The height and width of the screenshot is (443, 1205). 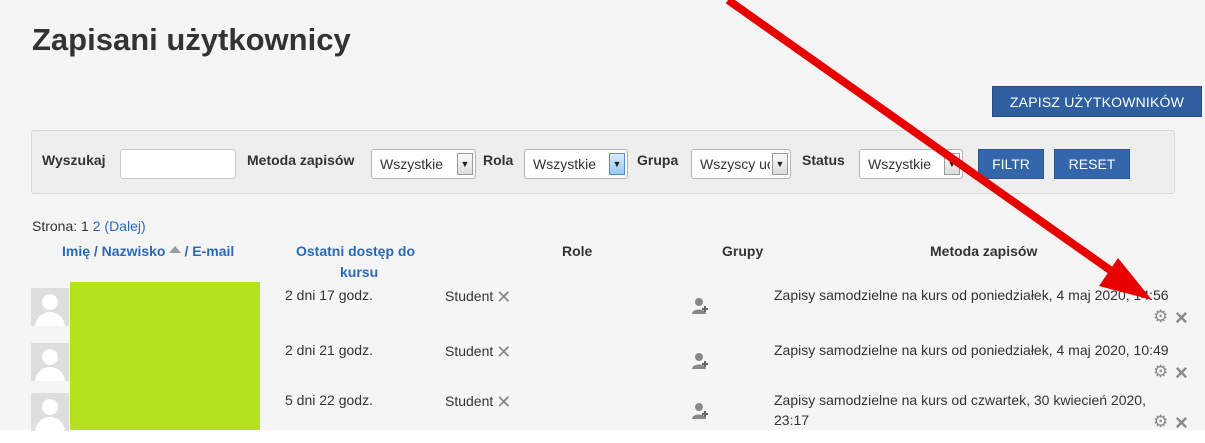 I want to click on search-label: Wyszukaj, so click(x=74, y=160).